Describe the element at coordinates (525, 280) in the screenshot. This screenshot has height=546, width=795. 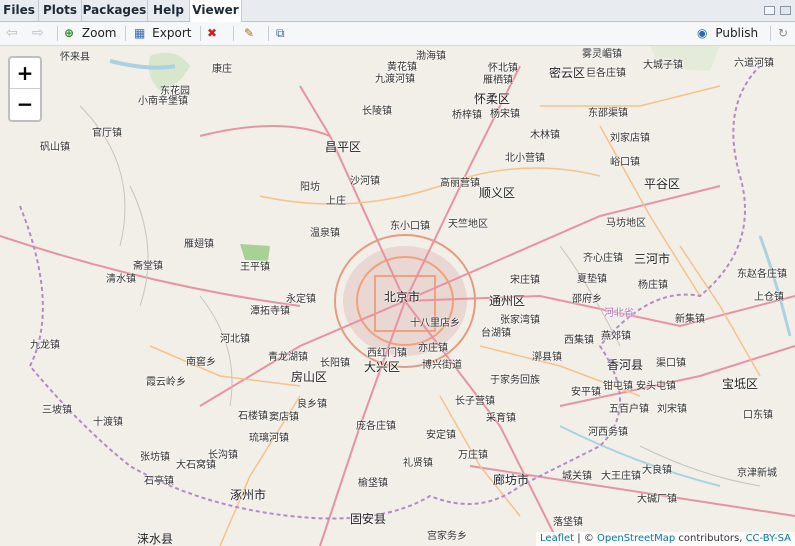
I see `map-label: 宋庄镇` at that location.